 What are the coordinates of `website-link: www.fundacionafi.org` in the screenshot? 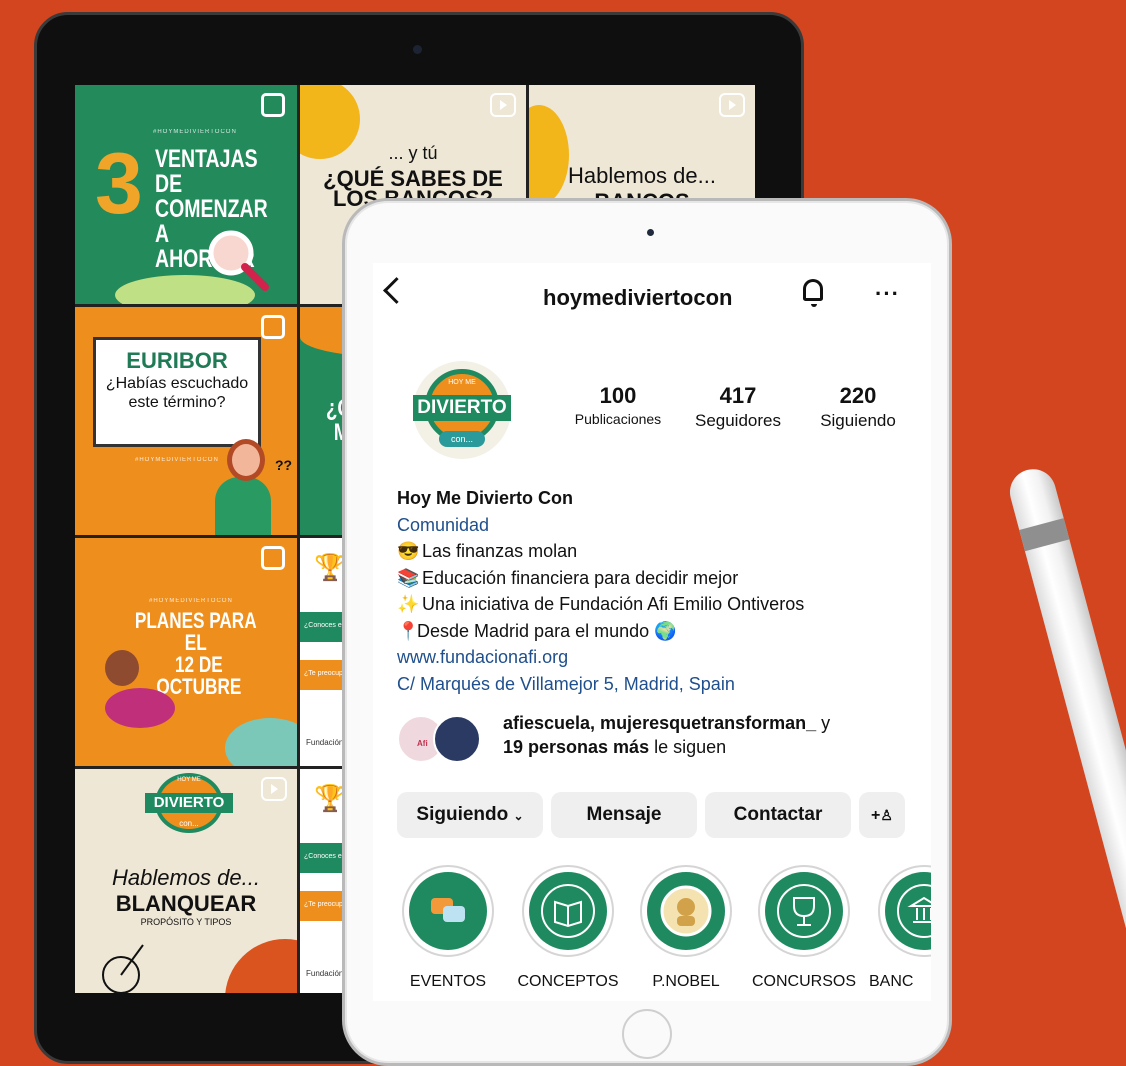 It's located at (657, 657).